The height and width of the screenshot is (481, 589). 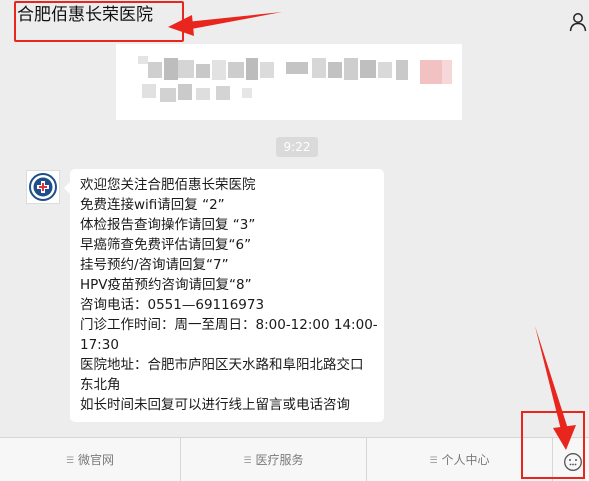 What do you see at coordinates (99, 345) in the screenshot?
I see `message-line: 17:30` at bounding box center [99, 345].